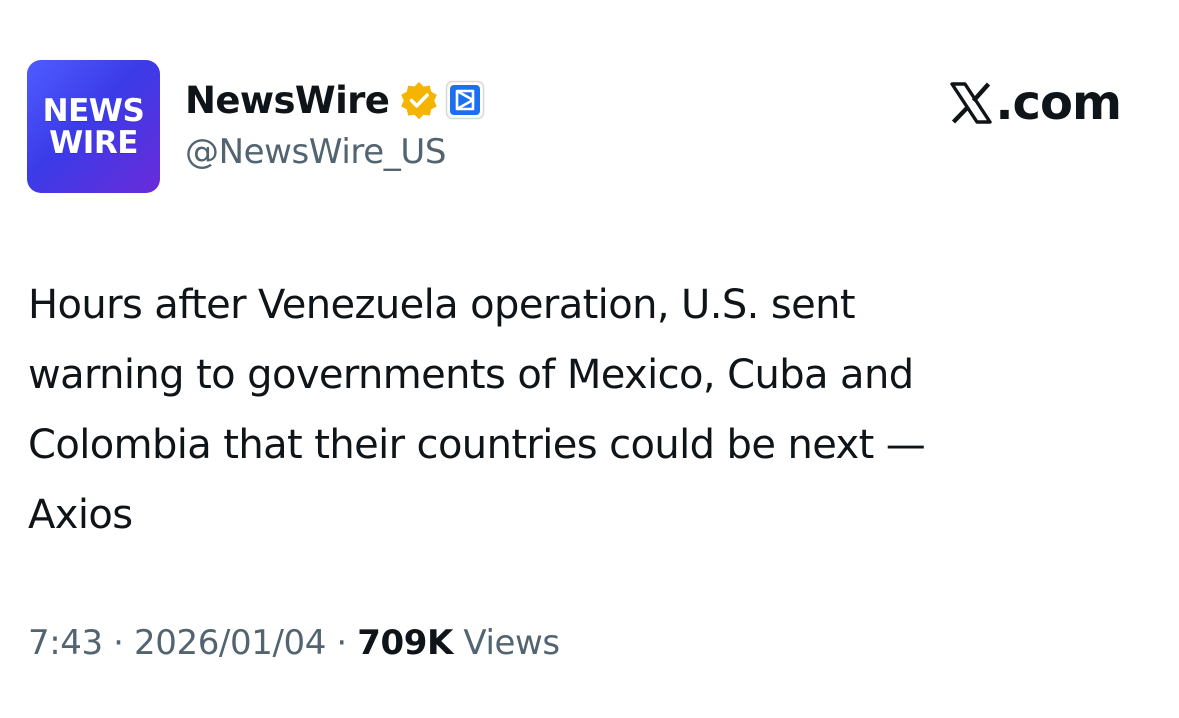  What do you see at coordinates (1058, 103) in the screenshot?
I see `brand-domain-text: .com` at bounding box center [1058, 103].